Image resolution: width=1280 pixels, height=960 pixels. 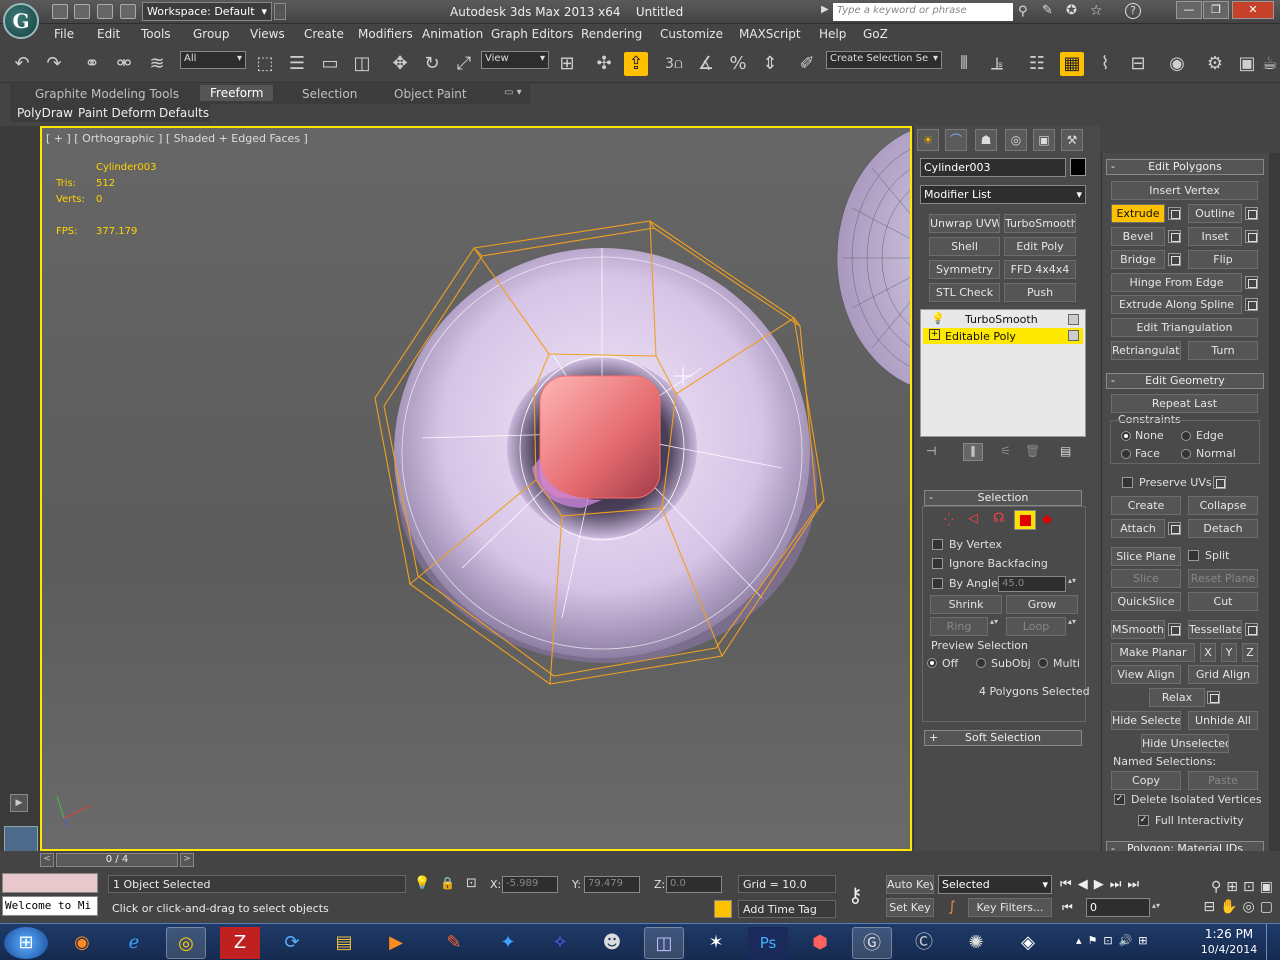 What do you see at coordinates (124, 64) in the screenshot?
I see `unlink-icon: ⚮` at bounding box center [124, 64].